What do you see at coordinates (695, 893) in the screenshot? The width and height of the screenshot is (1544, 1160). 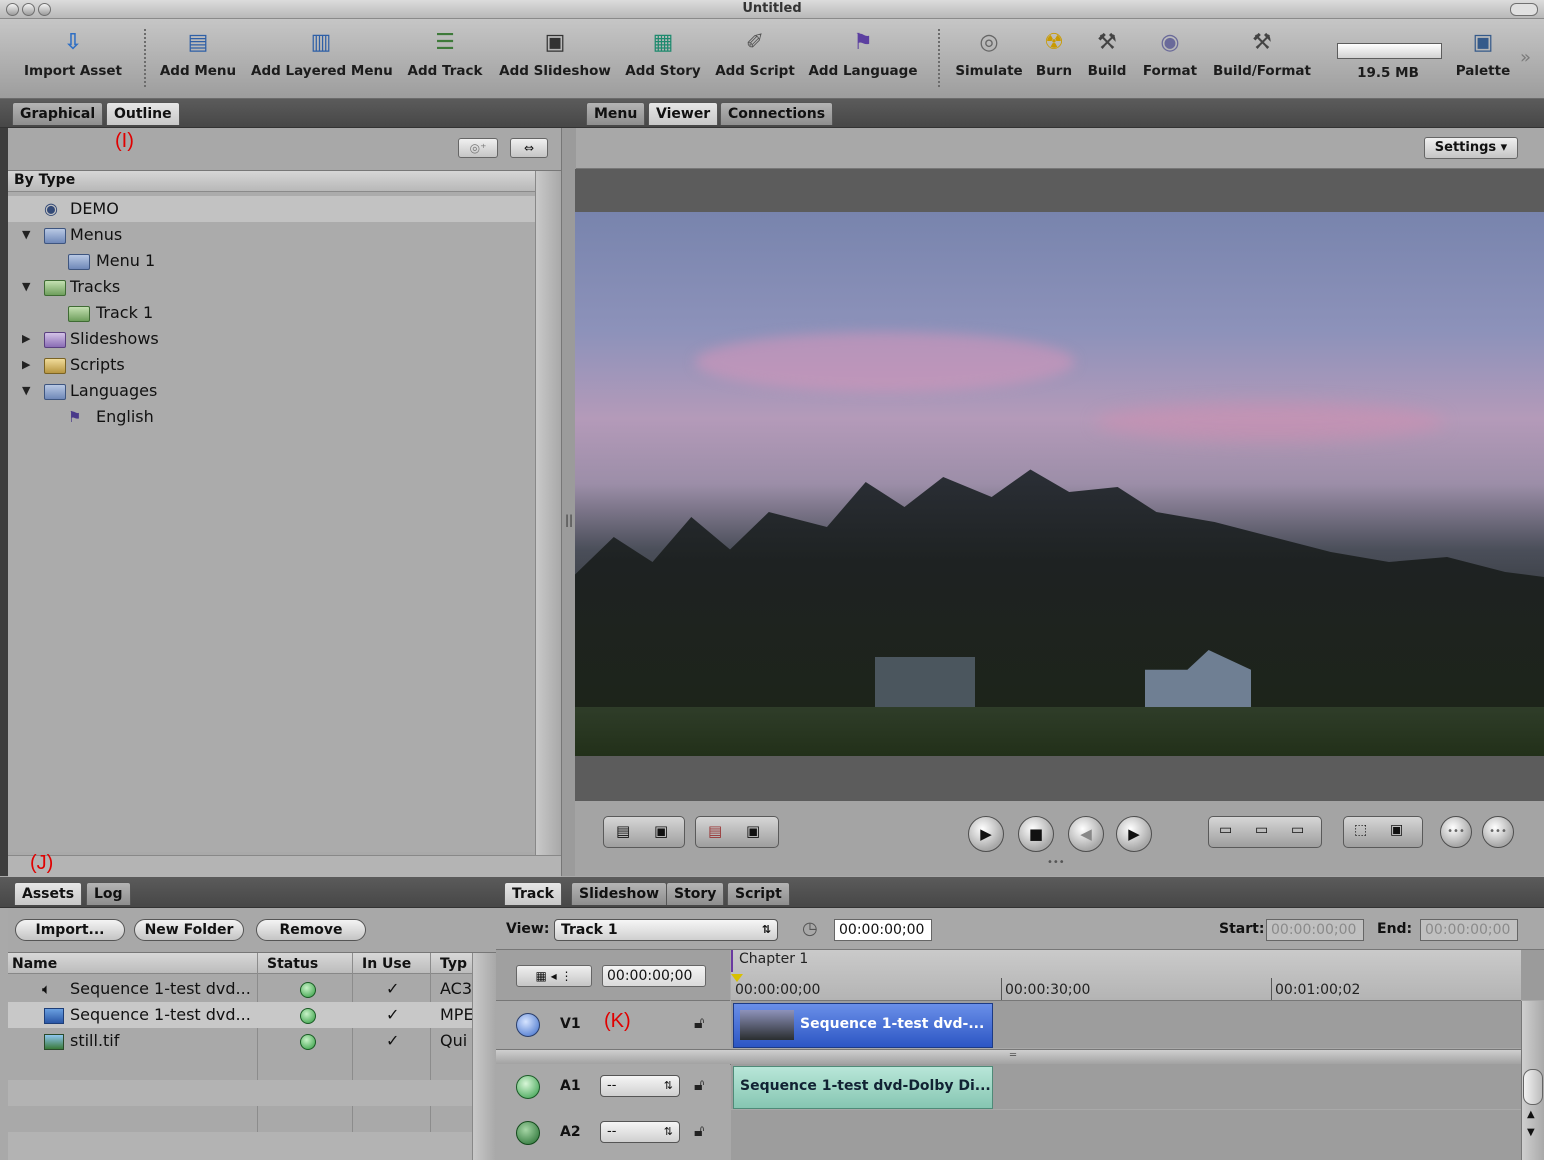 I see `tab-story: Story` at bounding box center [695, 893].